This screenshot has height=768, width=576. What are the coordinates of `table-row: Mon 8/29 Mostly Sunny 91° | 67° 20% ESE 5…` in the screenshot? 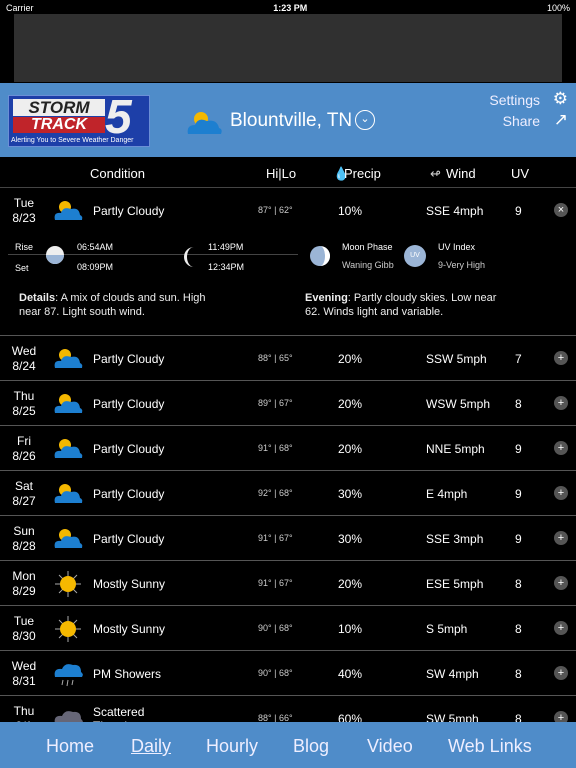 It's located at (288, 582).